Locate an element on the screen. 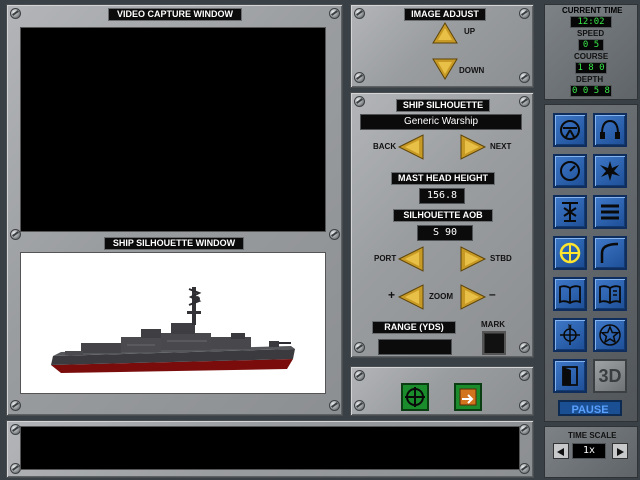 This screenshot has height=480, width=640. target-designate-button is located at coordinates (415, 397).